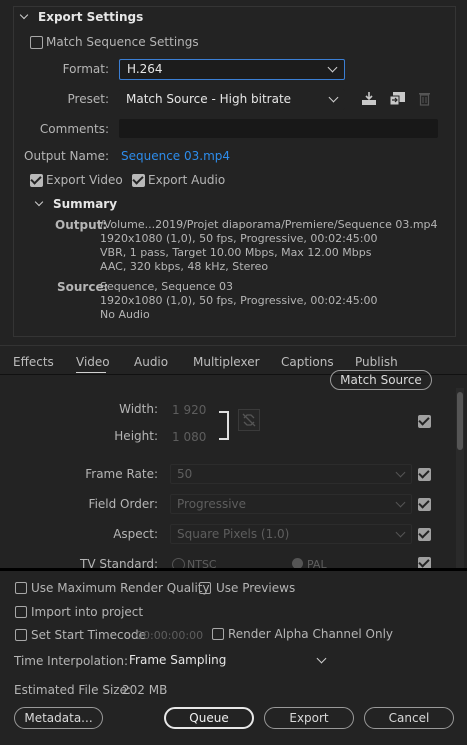 The width and height of the screenshot is (467, 745). I want to click on tab-effects: Effects, so click(33, 362).